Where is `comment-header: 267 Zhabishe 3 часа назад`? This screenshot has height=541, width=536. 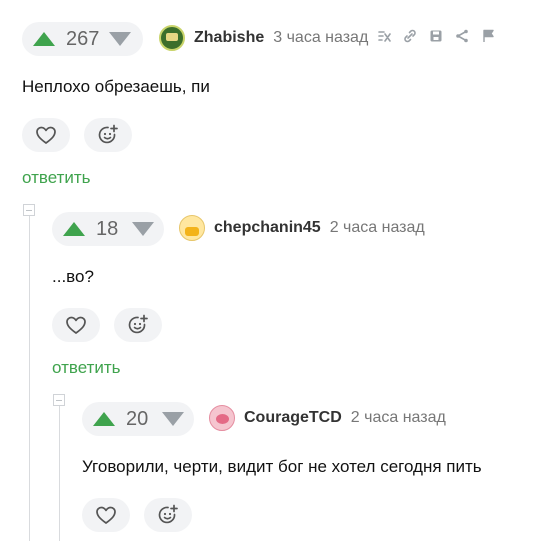 comment-header: 267 Zhabishe 3 часа назад is located at coordinates (279, 38).